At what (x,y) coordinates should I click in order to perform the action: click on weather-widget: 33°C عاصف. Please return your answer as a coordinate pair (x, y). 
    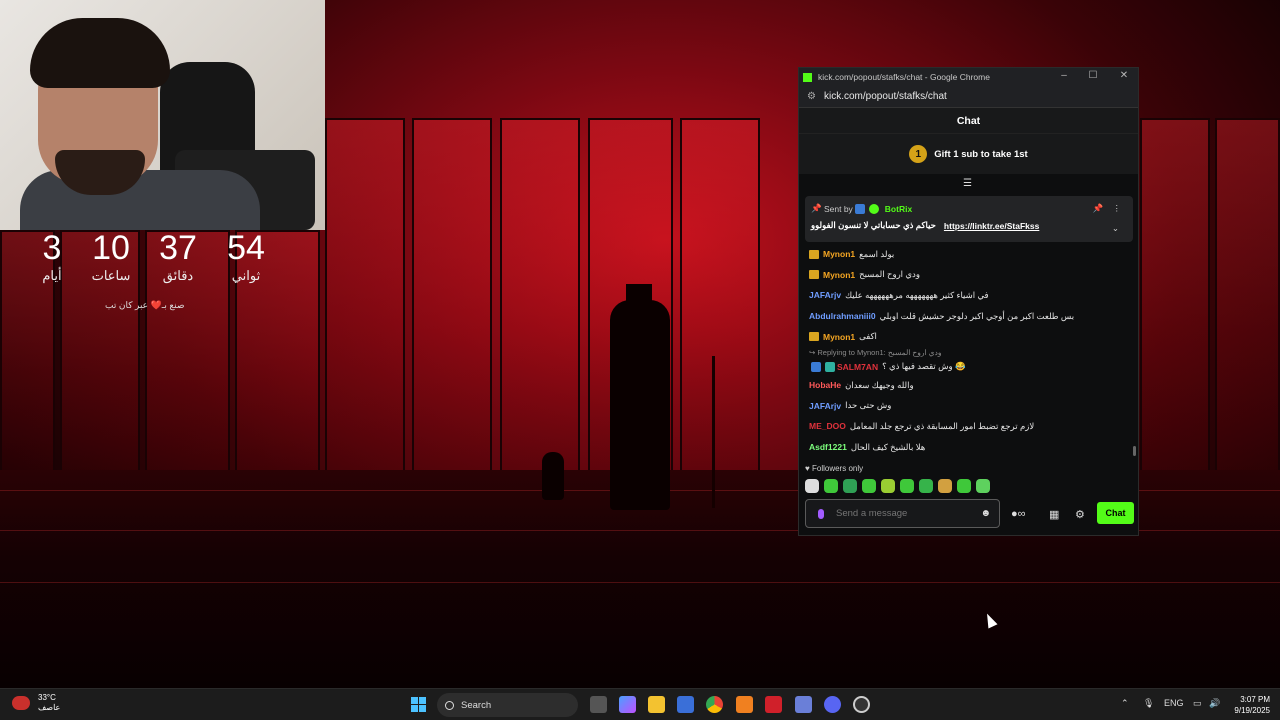
    Looking at the image, I should click on (36, 703).